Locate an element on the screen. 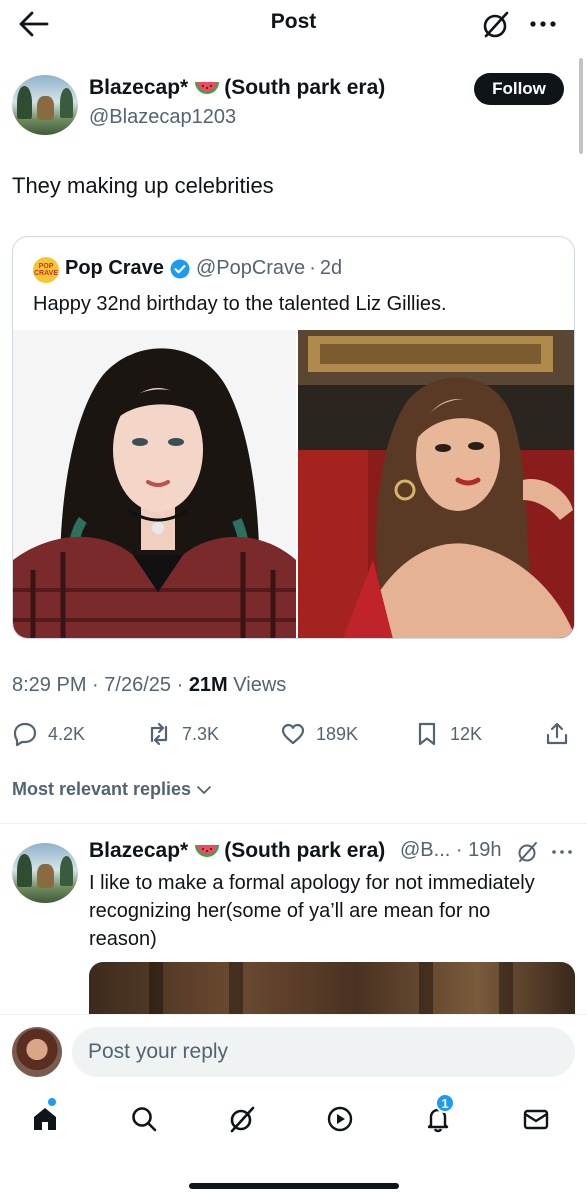  quoted-post-time: 2d is located at coordinates (331, 268).